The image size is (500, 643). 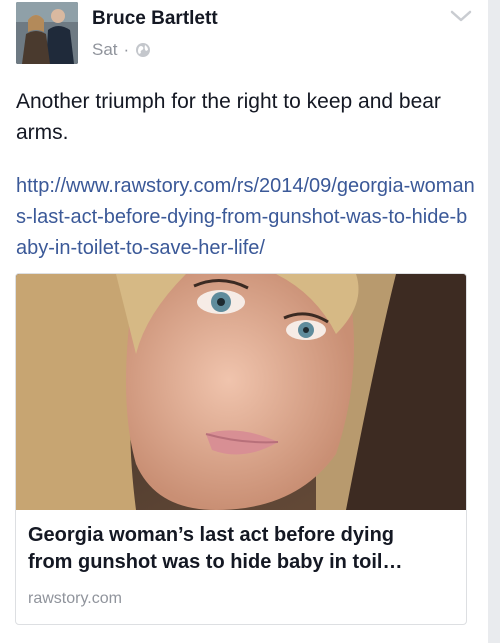 What do you see at coordinates (121, 50) in the screenshot?
I see `post-meta: Sat ·` at bounding box center [121, 50].